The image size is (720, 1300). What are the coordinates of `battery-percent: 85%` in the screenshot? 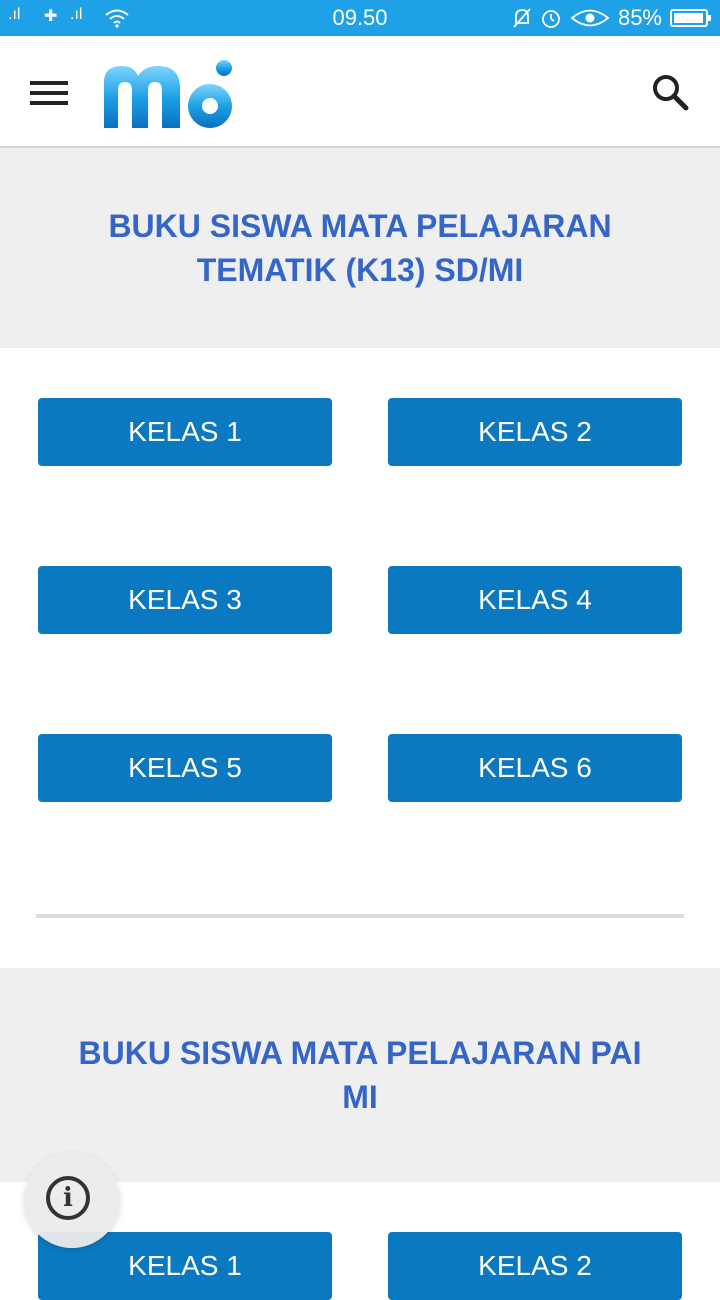 It's located at (639, 17).